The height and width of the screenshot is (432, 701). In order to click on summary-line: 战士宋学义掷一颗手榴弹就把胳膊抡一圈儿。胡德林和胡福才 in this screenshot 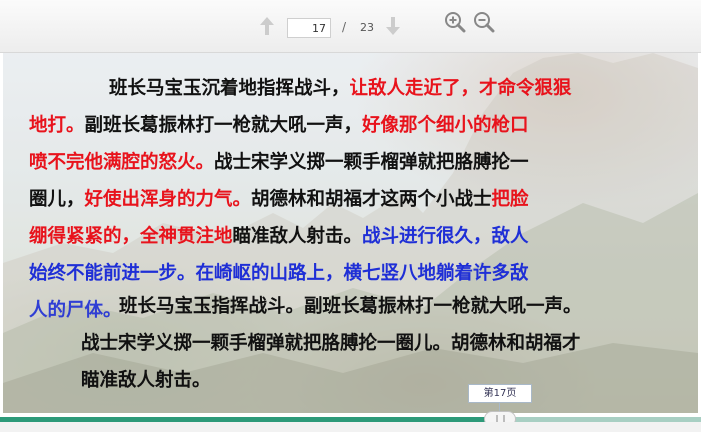, I will do `click(331, 343)`.